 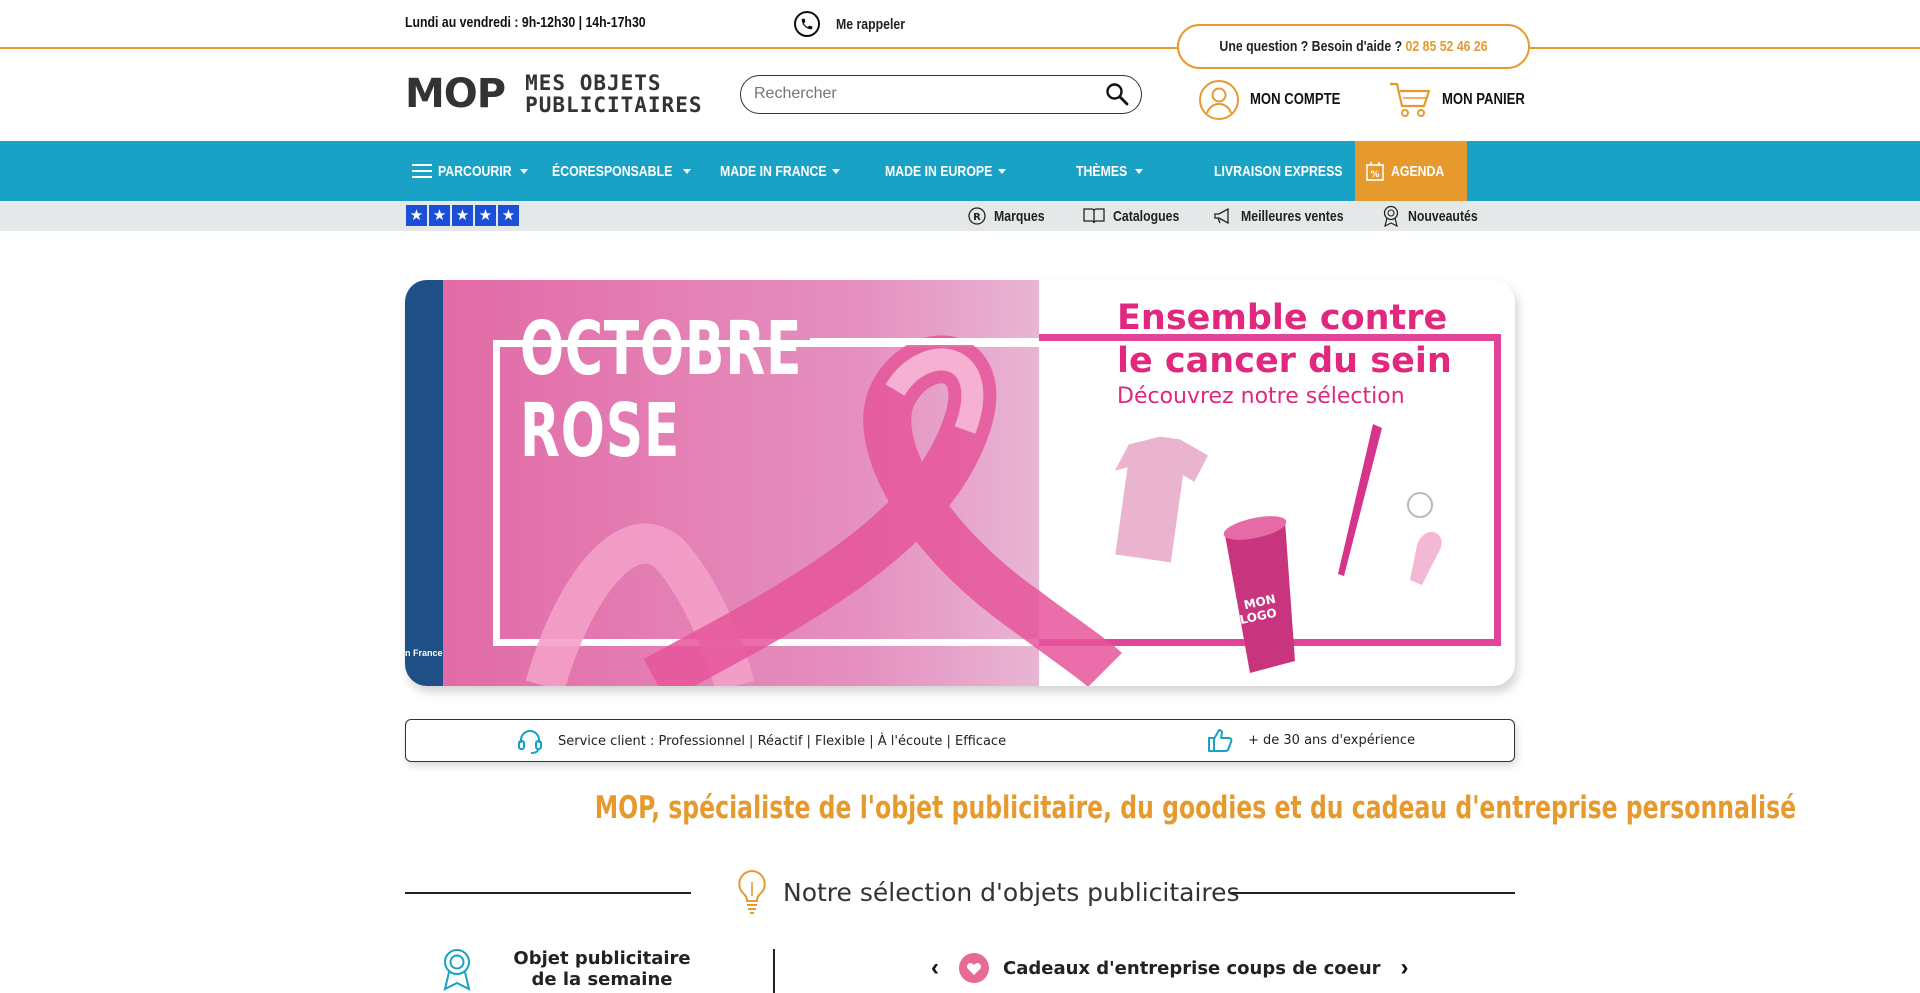 What do you see at coordinates (780, 171) in the screenshot?
I see `nav-item-made-in-france: MADE IN FRANCE` at bounding box center [780, 171].